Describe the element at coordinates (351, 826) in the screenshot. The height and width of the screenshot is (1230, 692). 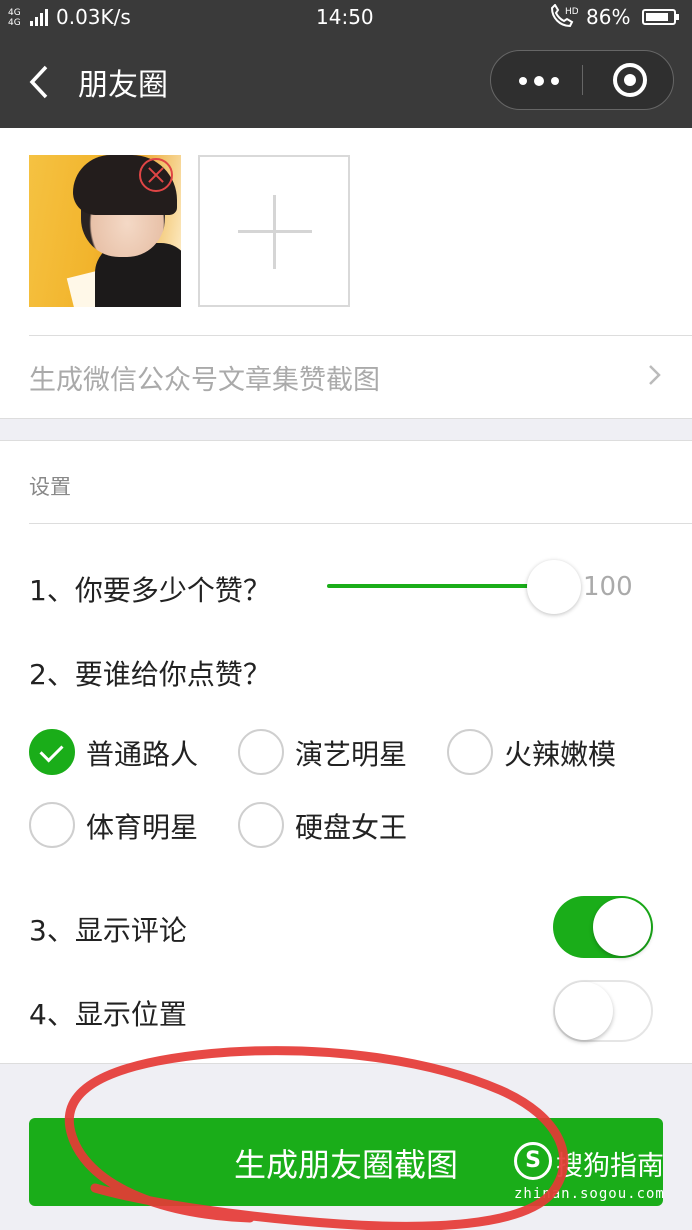
I see `radio-label: 硬盘女王` at that location.